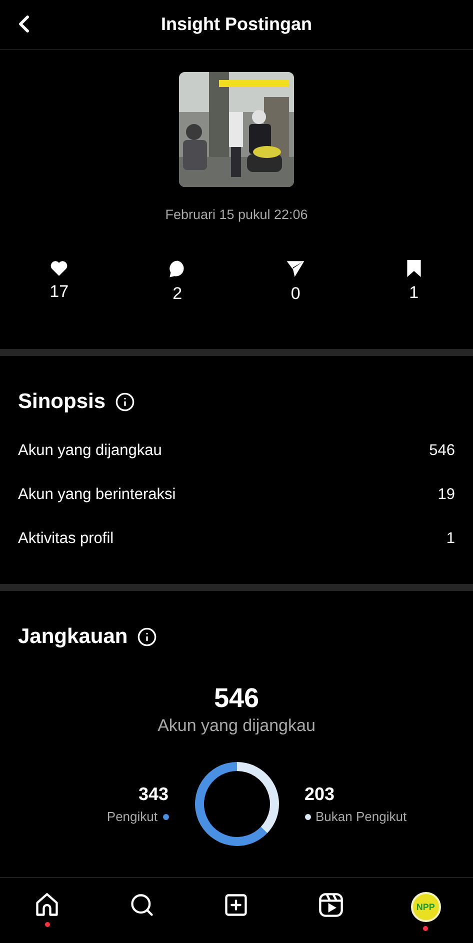 Image resolution: width=473 pixels, height=943 pixels. What do you see at coordinates (361, 816) in the screenshot?
I see `legend-label: Bukan Pengikut` at bounding box center [361, 816].